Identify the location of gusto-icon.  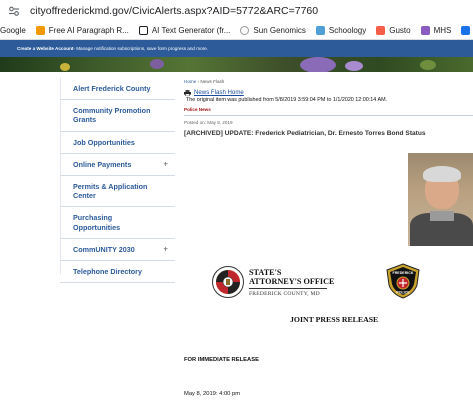
(381, 30).